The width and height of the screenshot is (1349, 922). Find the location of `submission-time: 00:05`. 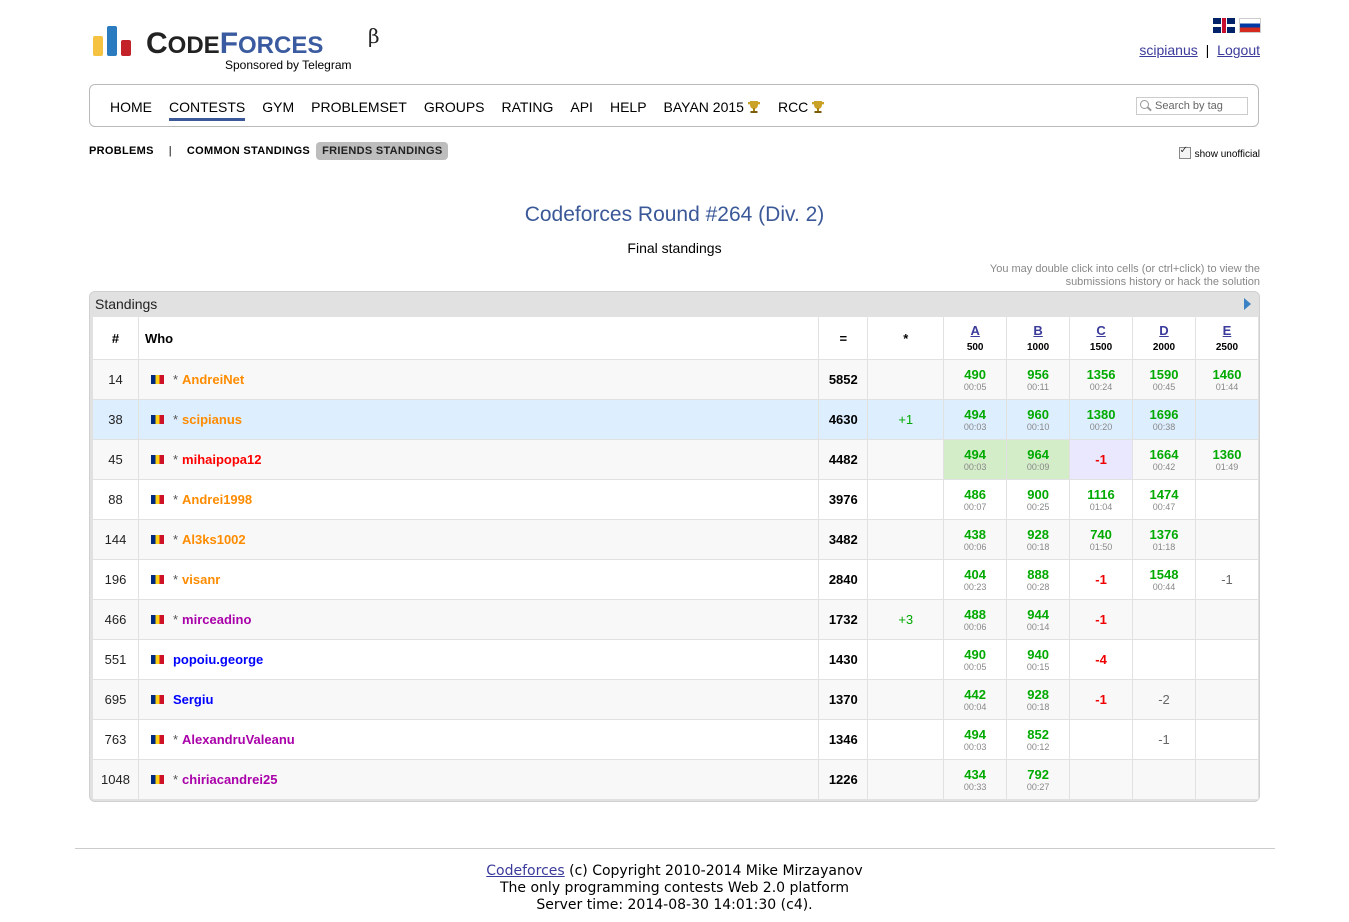

submission-time: 00:05 is located at coordinates (975, 666).